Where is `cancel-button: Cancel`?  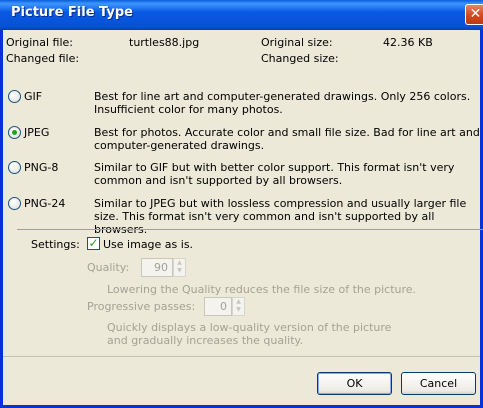 cancel-button: Cancel is located at coordinates (438, 383).